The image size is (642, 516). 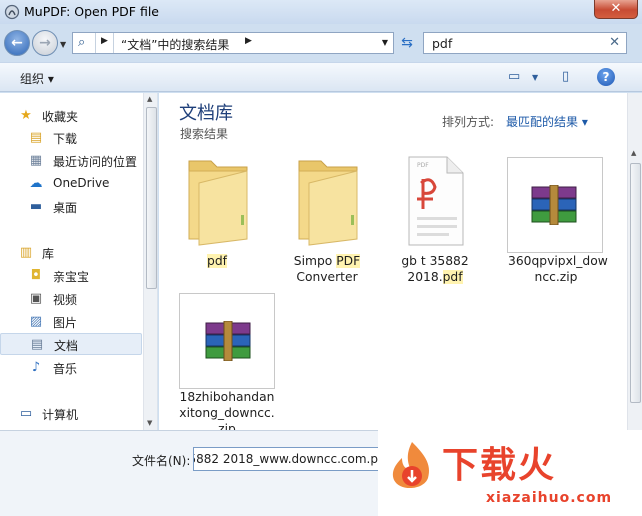 What do you see at coordinates (468, 122) in the screenshot?
I see `arrange-label: 排列方式:` at bounding box center [468, 122].